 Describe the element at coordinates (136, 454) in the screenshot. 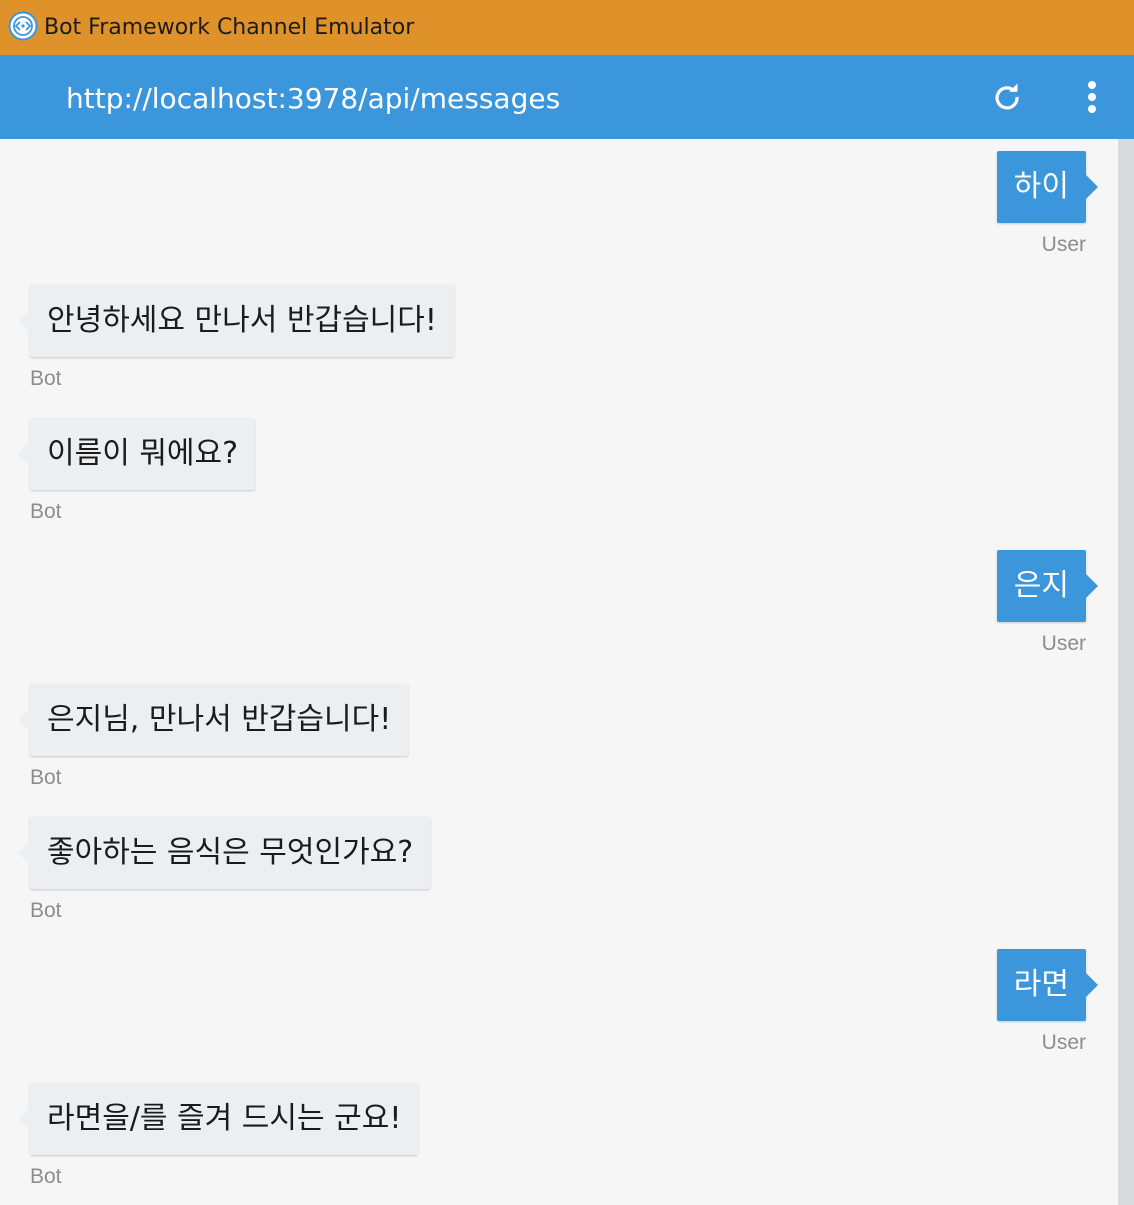

I see `bot-message-bubble: 이름이 뭐에요?` at that location.